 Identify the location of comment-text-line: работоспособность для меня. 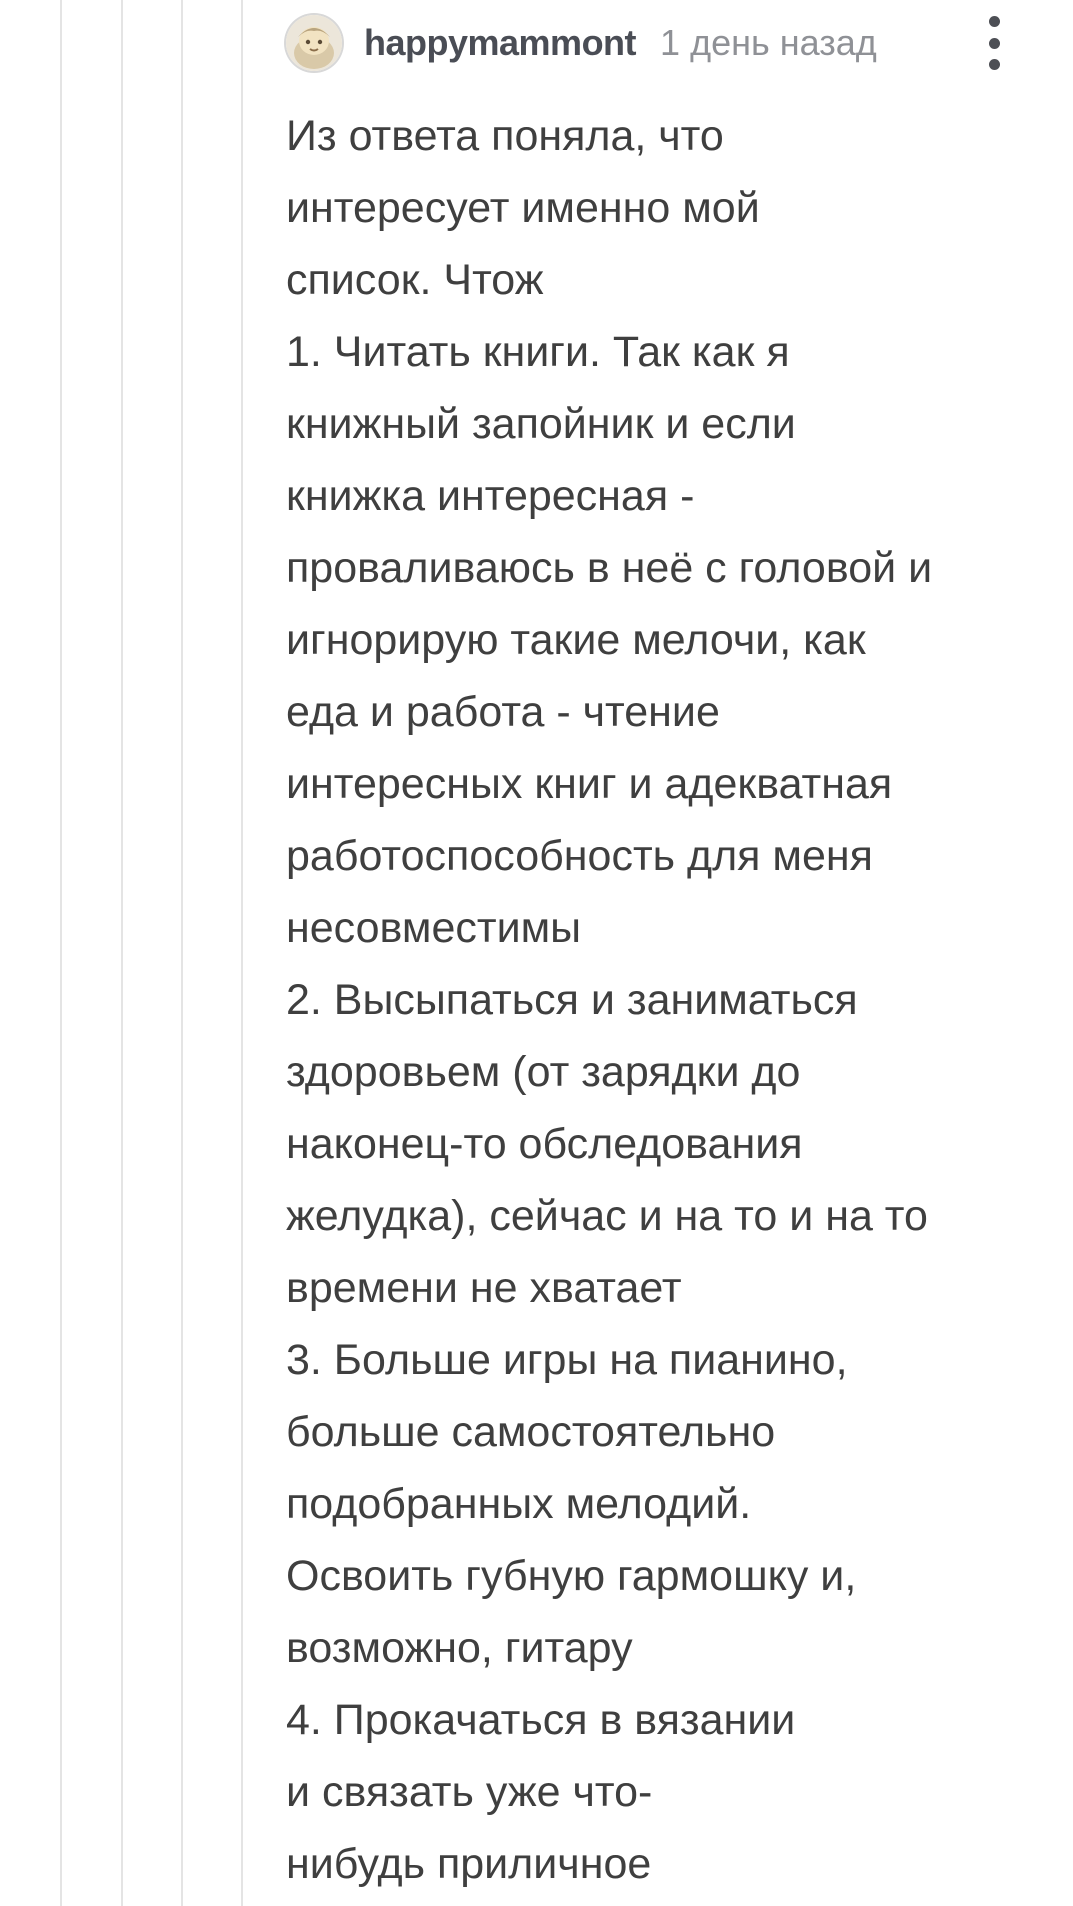
(579, 856).